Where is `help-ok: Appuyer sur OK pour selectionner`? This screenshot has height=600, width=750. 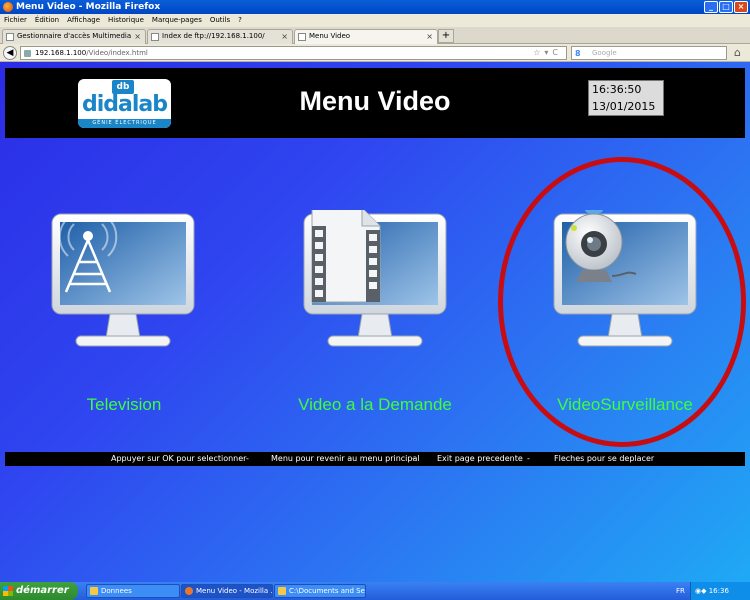 help-ok: Appuyer sur OK pour selectionner is located at coordinates (179, 458).